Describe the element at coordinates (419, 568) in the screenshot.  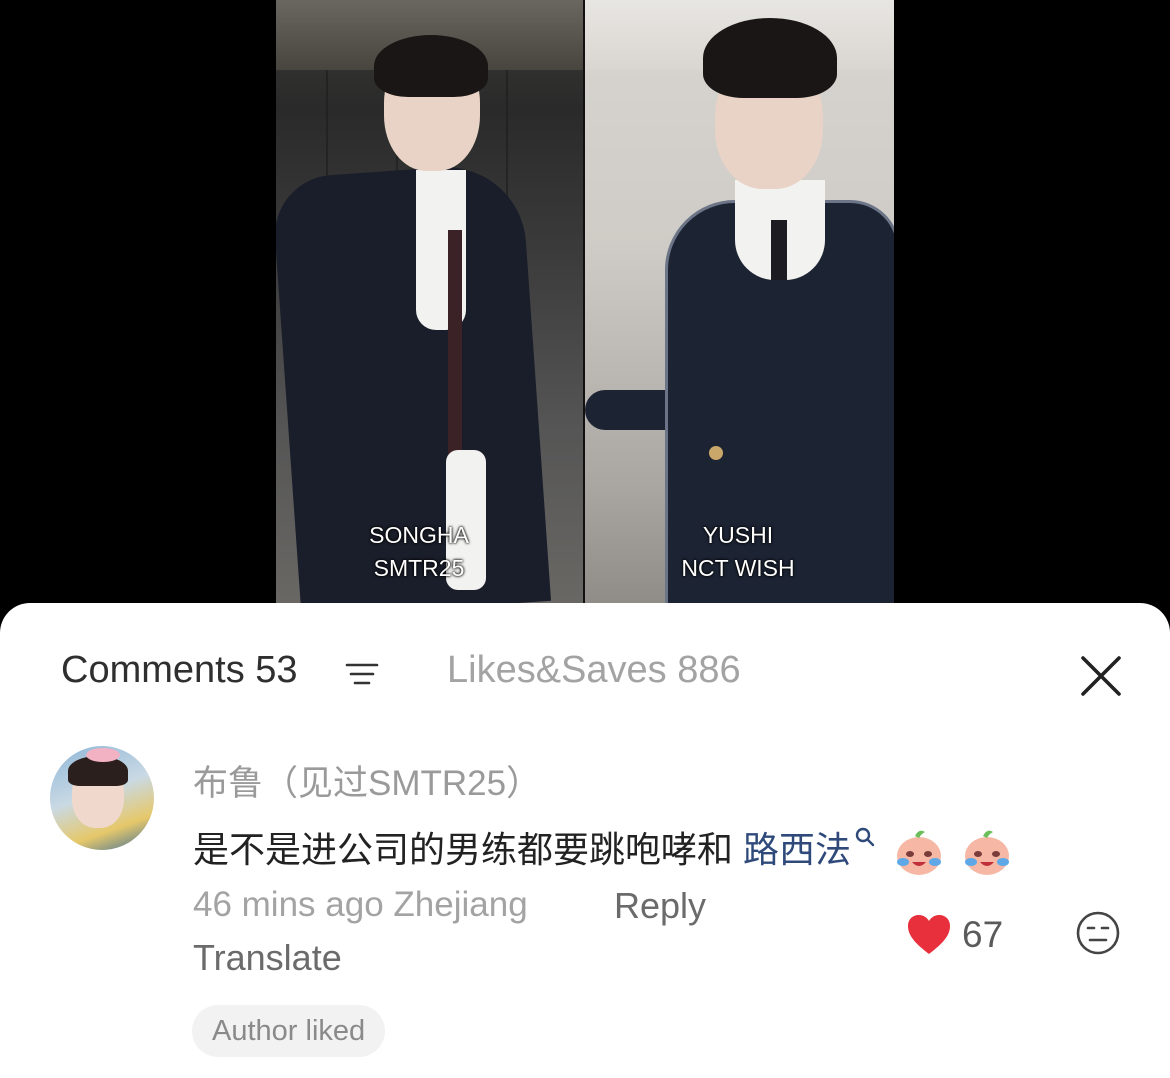
I see `caption-left-group: SMTR25` at that location.